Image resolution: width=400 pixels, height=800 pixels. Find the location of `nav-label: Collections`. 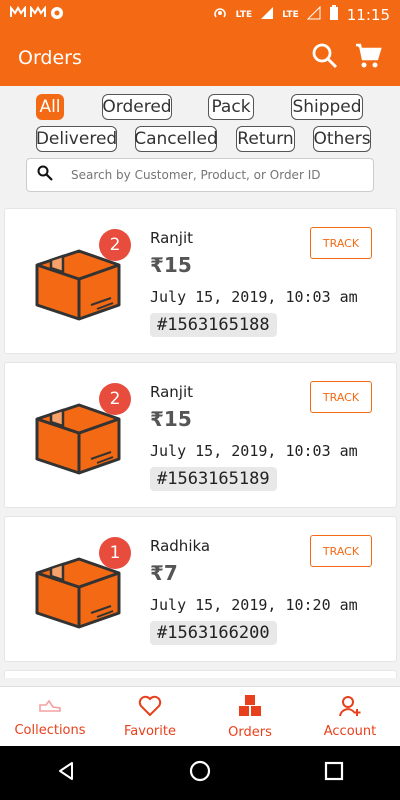

nav-label: Collections is located at coordinates (50, 730).